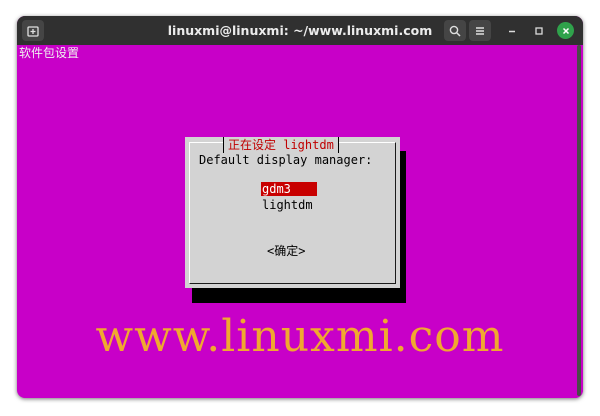 This screenshot has height=416, width=600. What do you see at coordinates (300, 336) in the screenshot?
I see `watermark: www.linuxmi.com` at bounding box center [300, 336].